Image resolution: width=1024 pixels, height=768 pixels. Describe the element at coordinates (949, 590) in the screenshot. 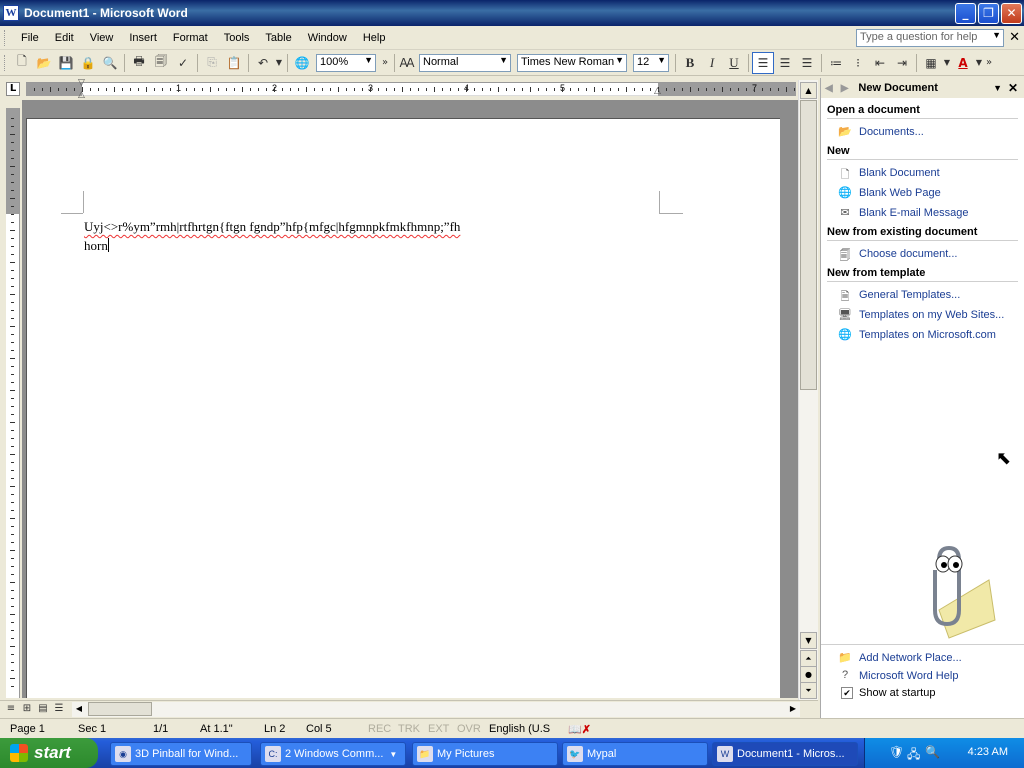

I see `office-assistant-clippy-icon` at that location.